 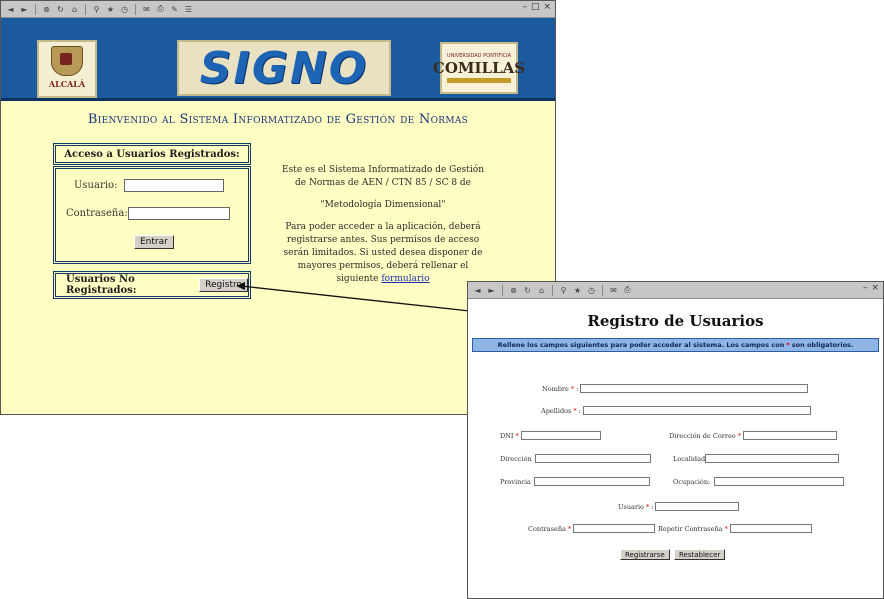 What do you see at coordinates (772, 458) in the screenshot?
I see `localidad-input` at bounding box center [772, 458].